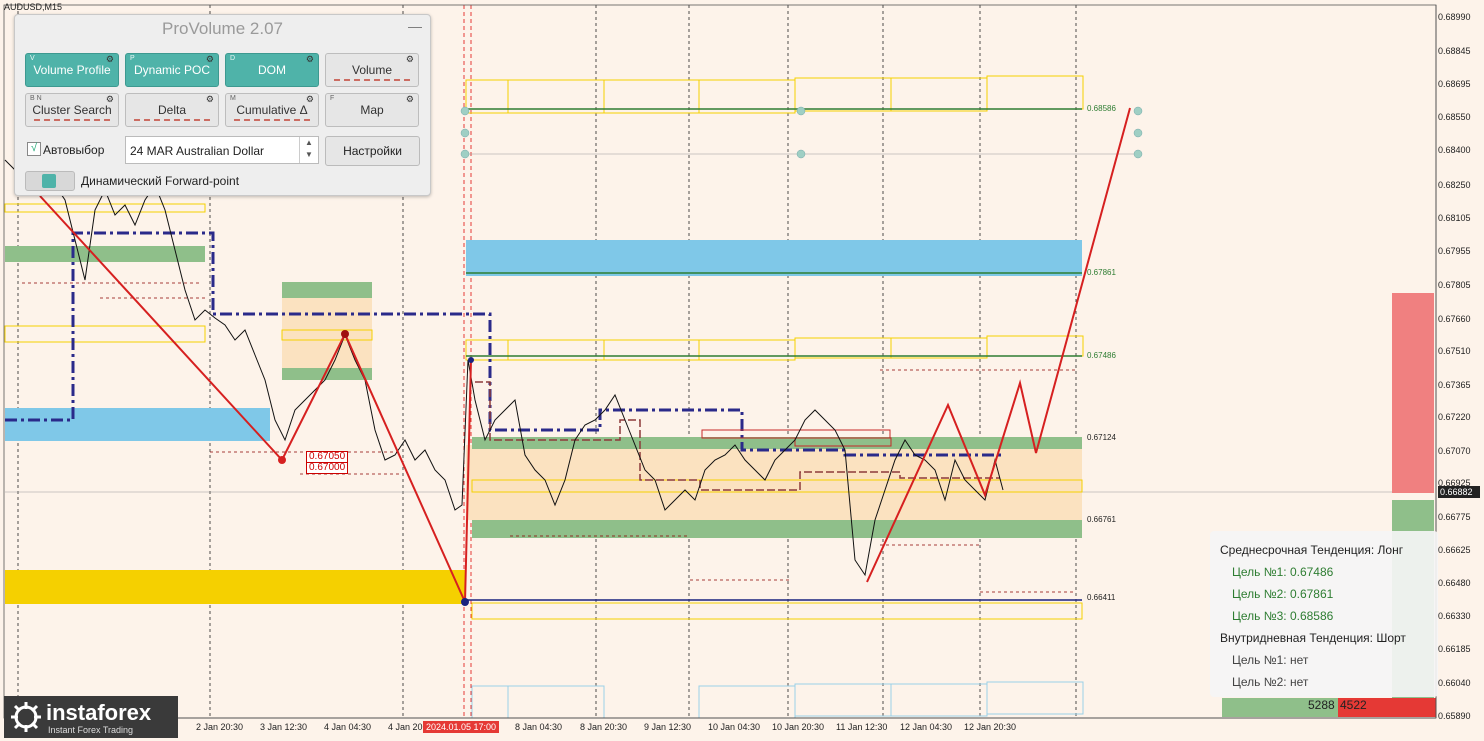  Describe the element at coordinates (74, 150) in the screenshot. I see `autoselect-label: Автовыбор` at that location.